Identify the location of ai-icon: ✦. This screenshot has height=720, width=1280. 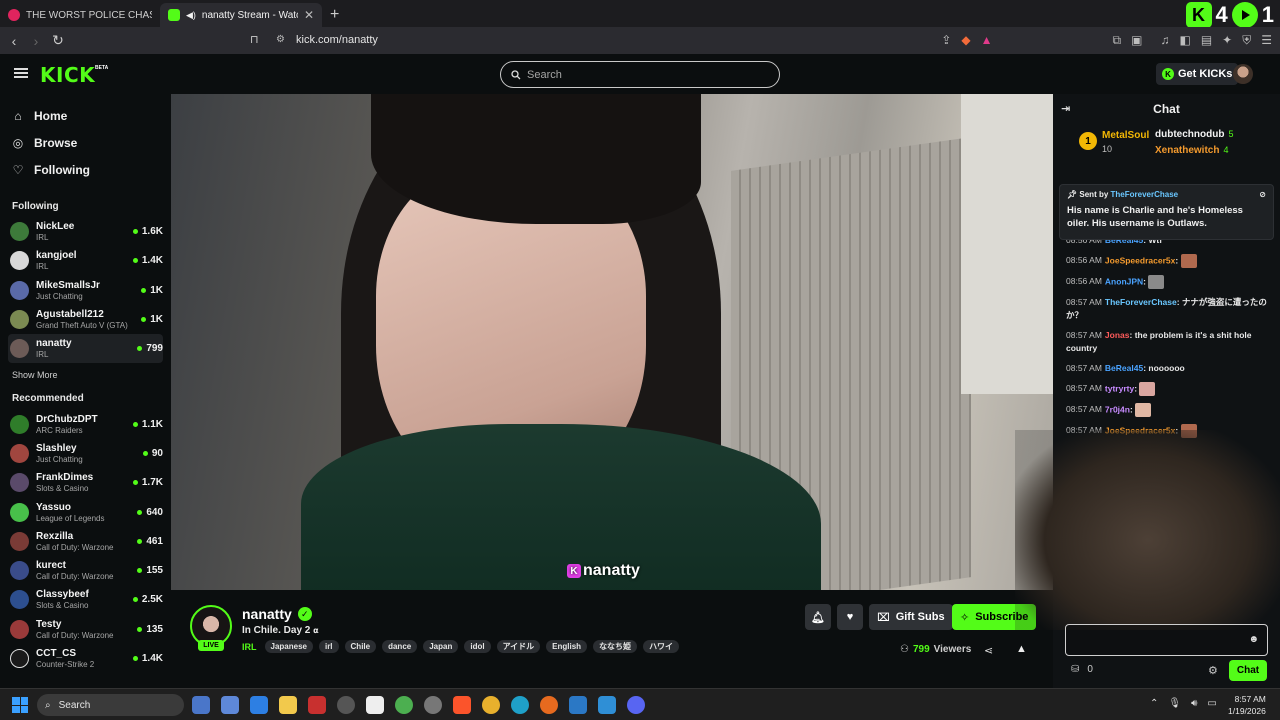
(1227, 40).